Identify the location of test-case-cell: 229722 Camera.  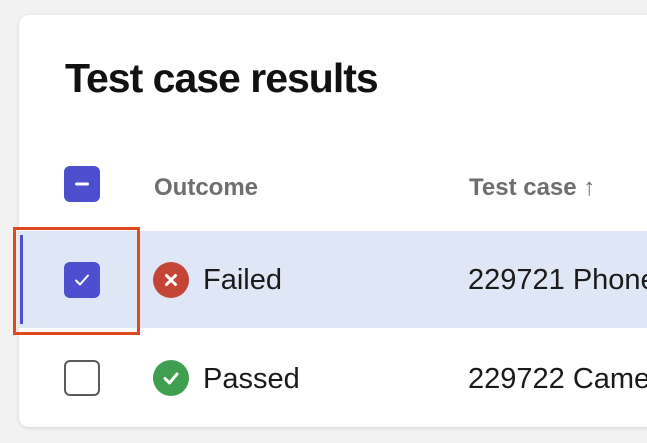
(557, 379).